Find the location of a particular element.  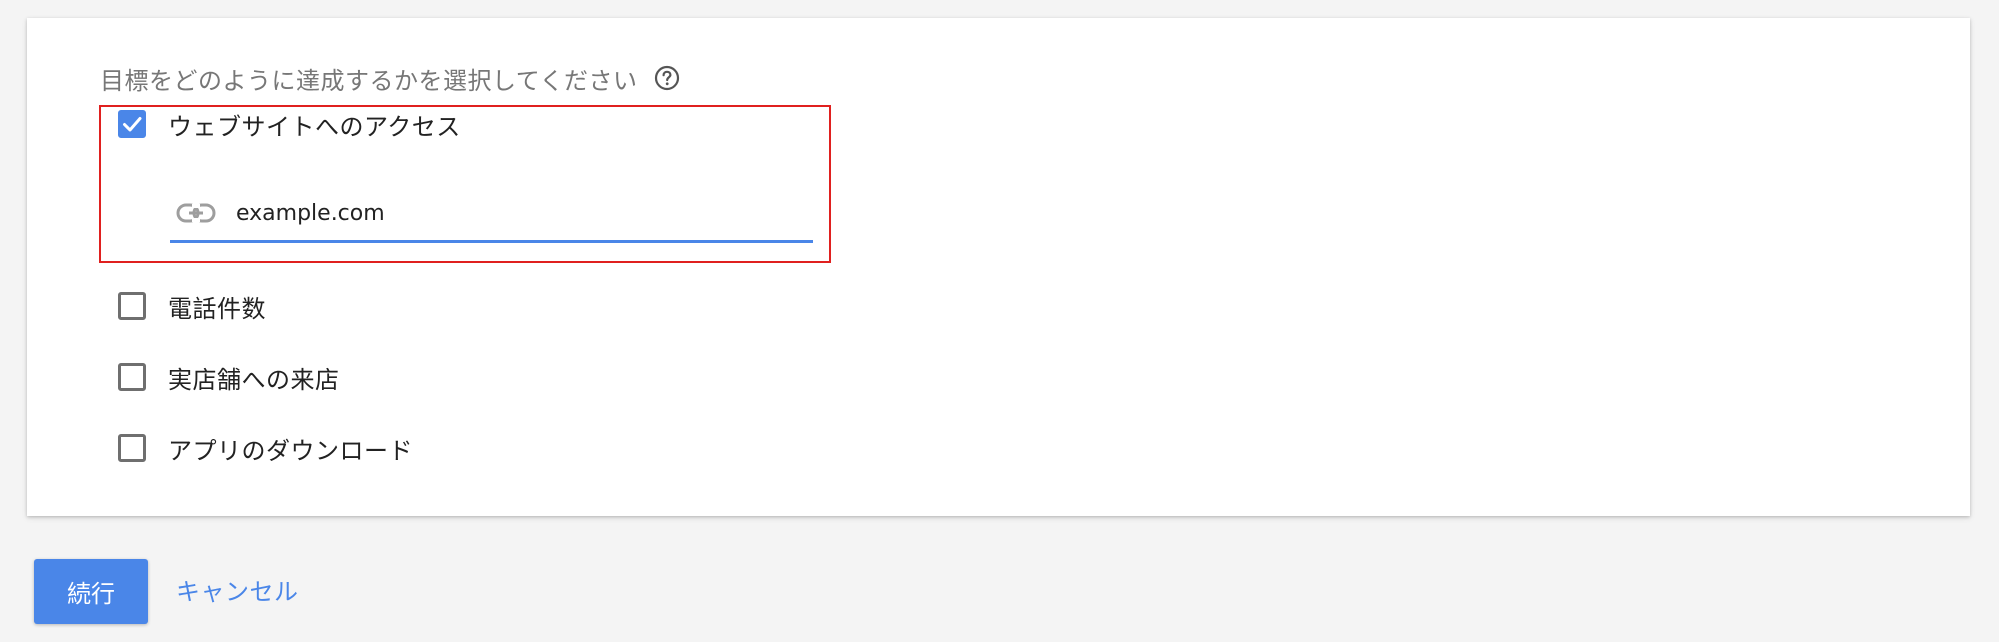

app-downloads-checkbox is located at coordinates (132, 448).